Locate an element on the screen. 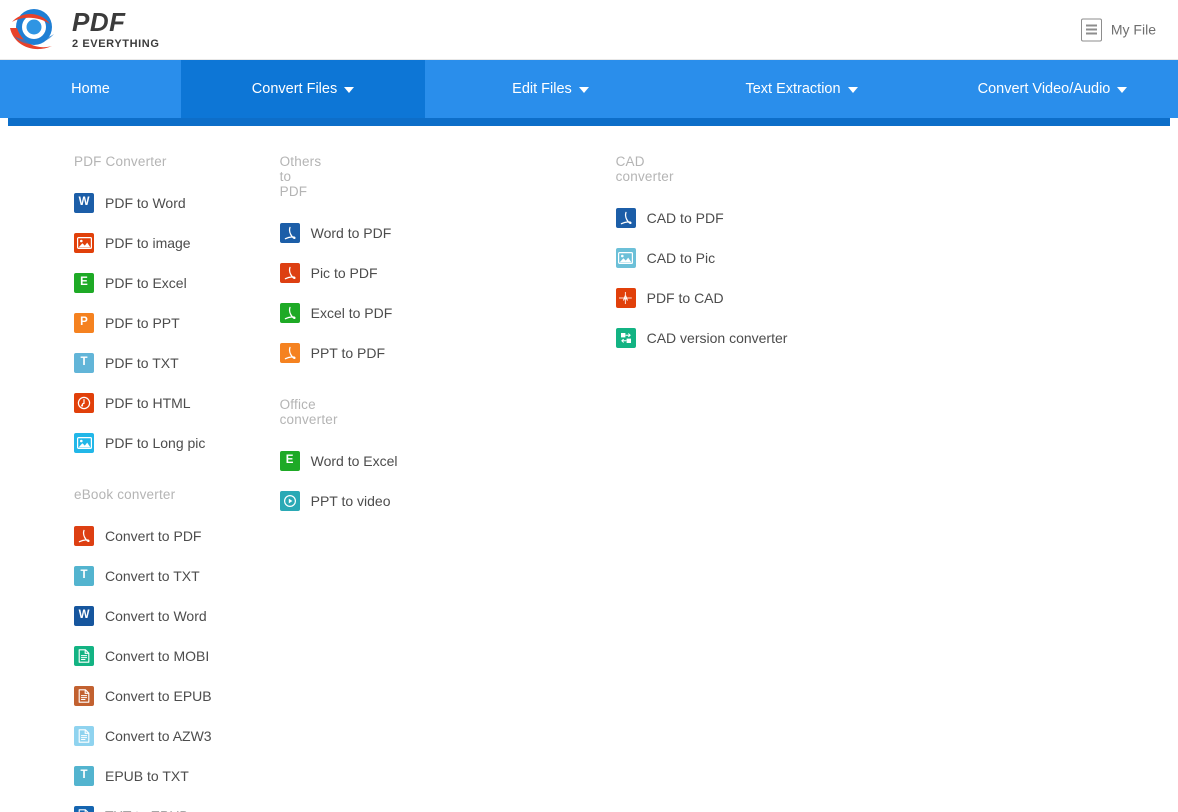 The image size is (1178, 812). brand-logo: PDF 2 EVERYTHING is located at coordinates (83, 30).